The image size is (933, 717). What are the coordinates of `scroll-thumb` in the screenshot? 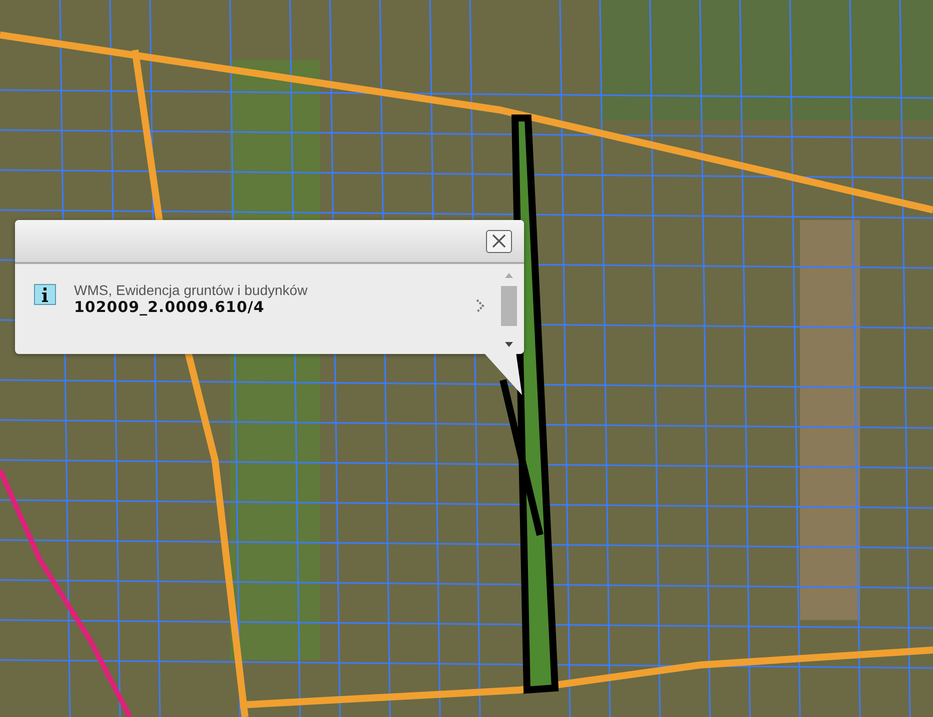 It's located at (509, 306).